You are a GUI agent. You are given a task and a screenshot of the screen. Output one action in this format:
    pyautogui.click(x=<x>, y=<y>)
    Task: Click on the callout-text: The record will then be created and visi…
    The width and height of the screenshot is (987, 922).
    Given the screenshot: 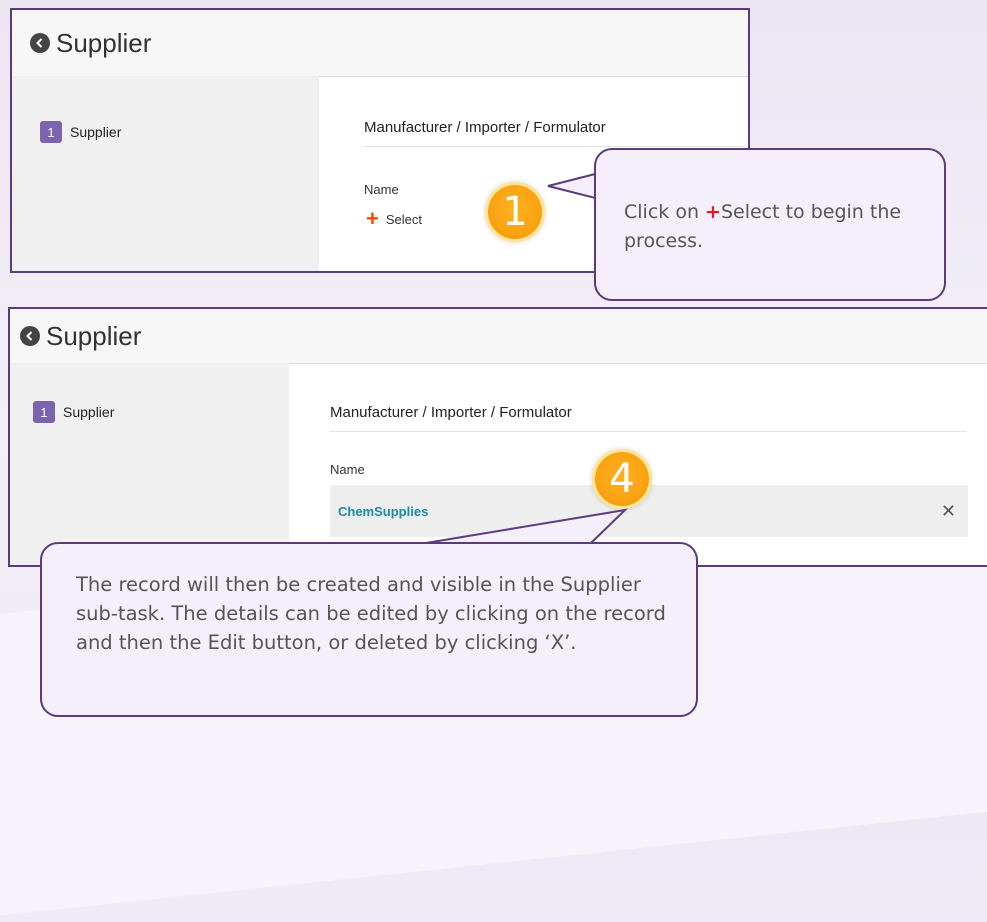 What is the action you would take?
    pyautogui.click(x=371, y=613)
    